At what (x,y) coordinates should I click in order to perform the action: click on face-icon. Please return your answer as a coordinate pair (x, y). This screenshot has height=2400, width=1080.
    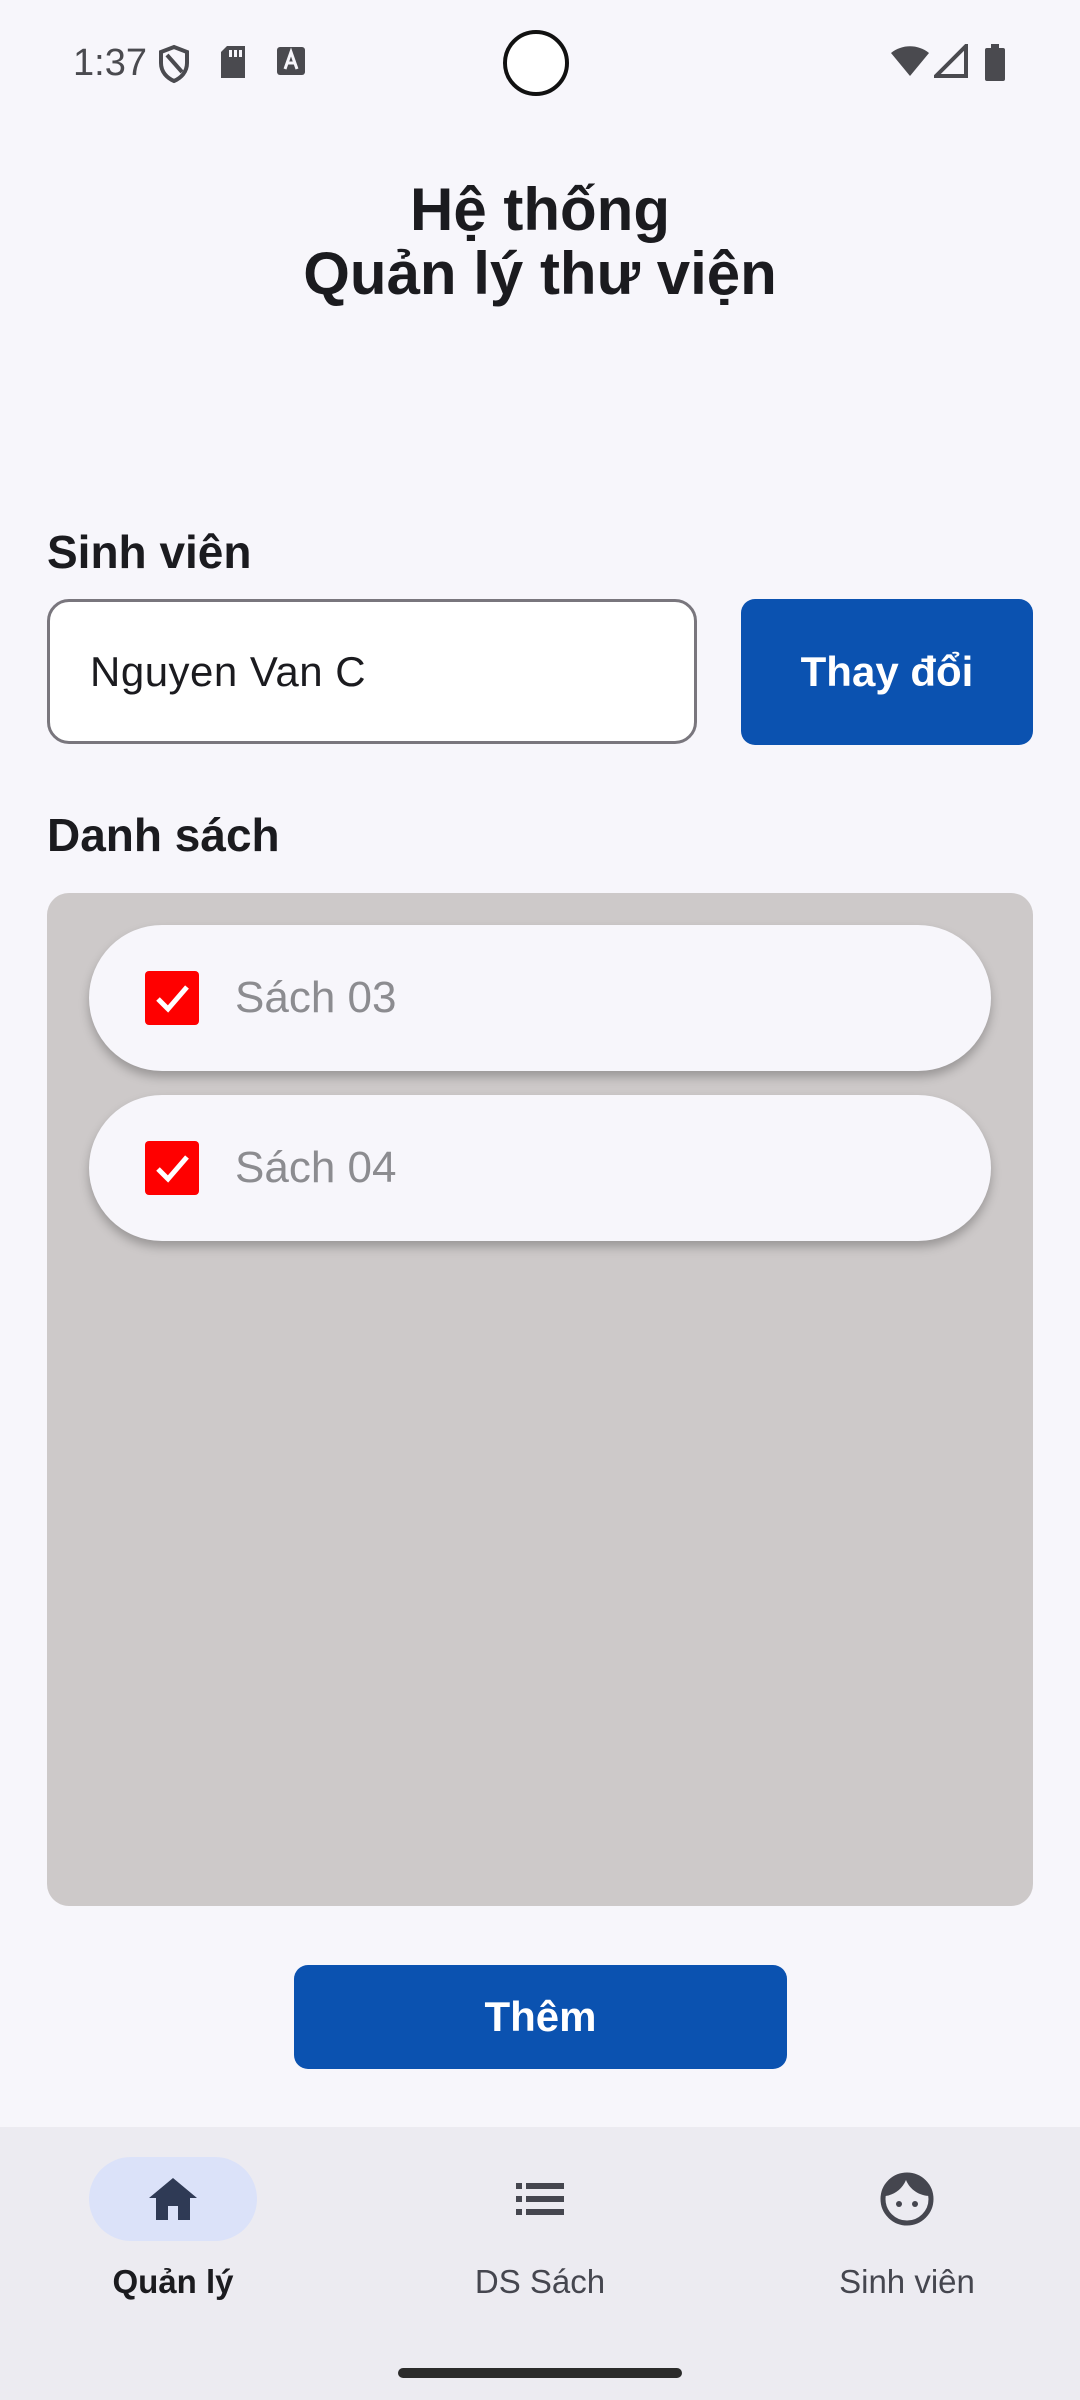
    Looking at the image, I should click on (907, 2199).